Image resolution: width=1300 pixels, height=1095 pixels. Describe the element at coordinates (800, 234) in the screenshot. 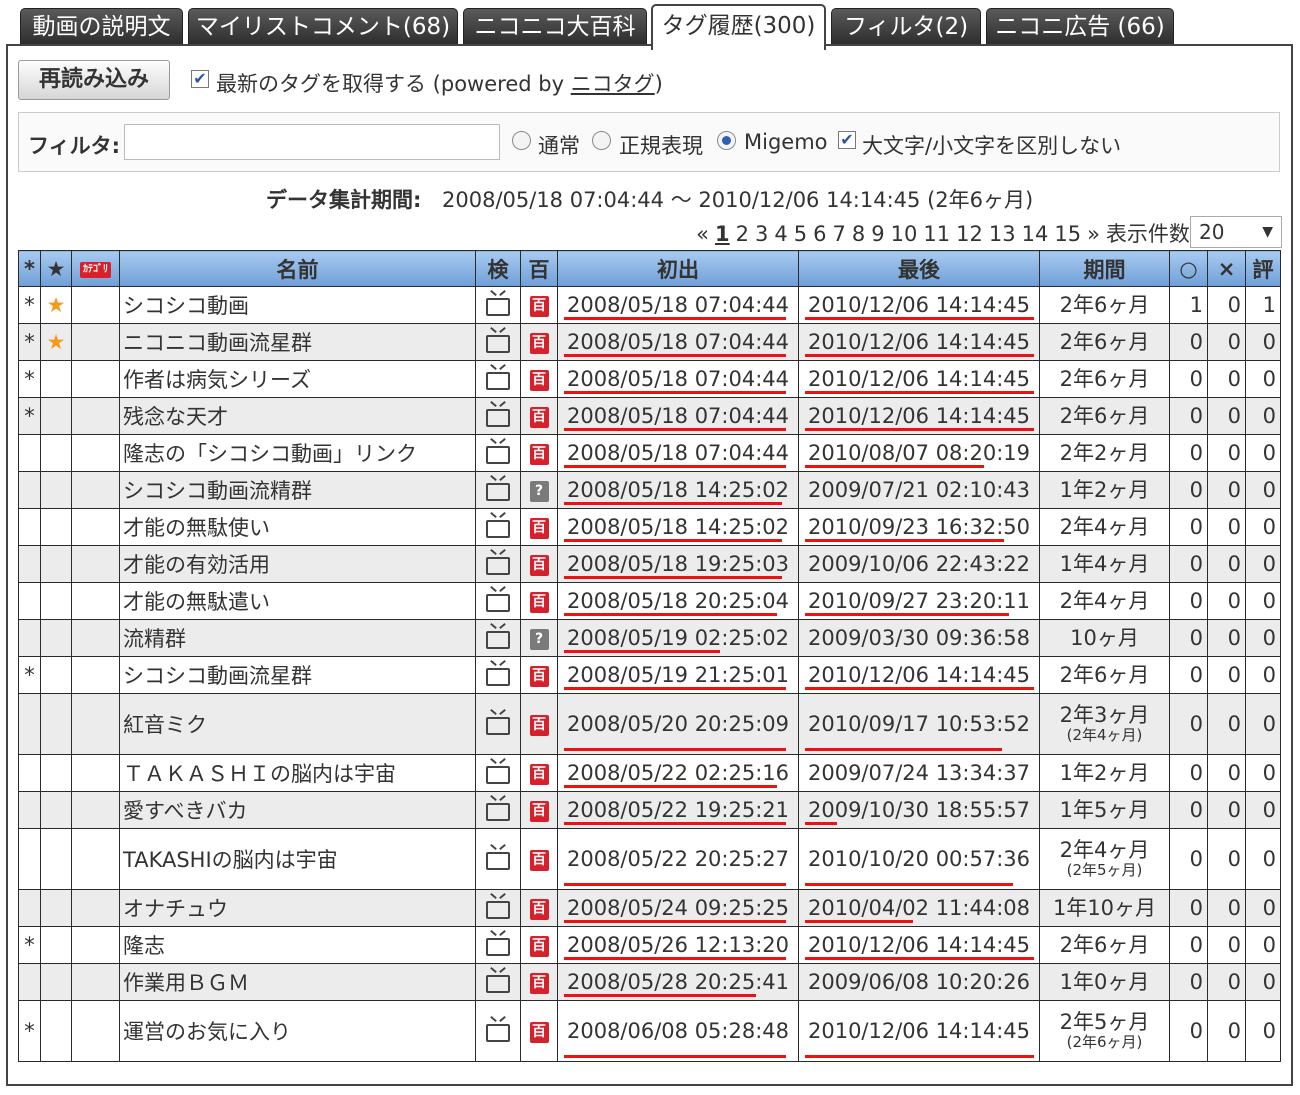

I see `page-link: 5` at that location.